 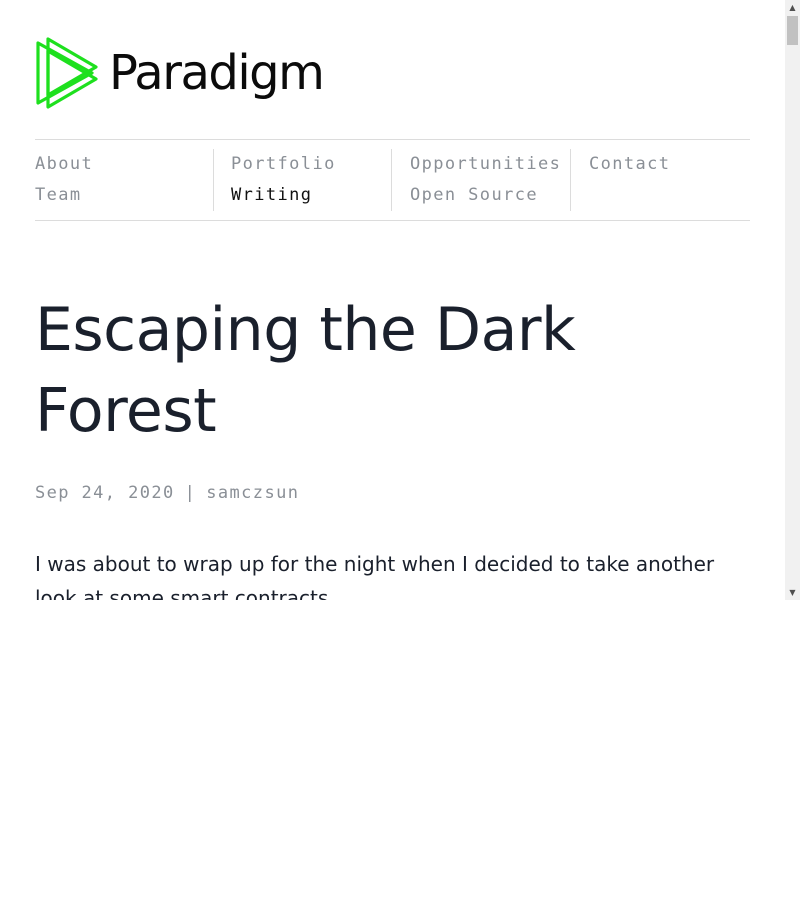 I want to click on nav-link-writing: Writing, so click(x=311, y=195).